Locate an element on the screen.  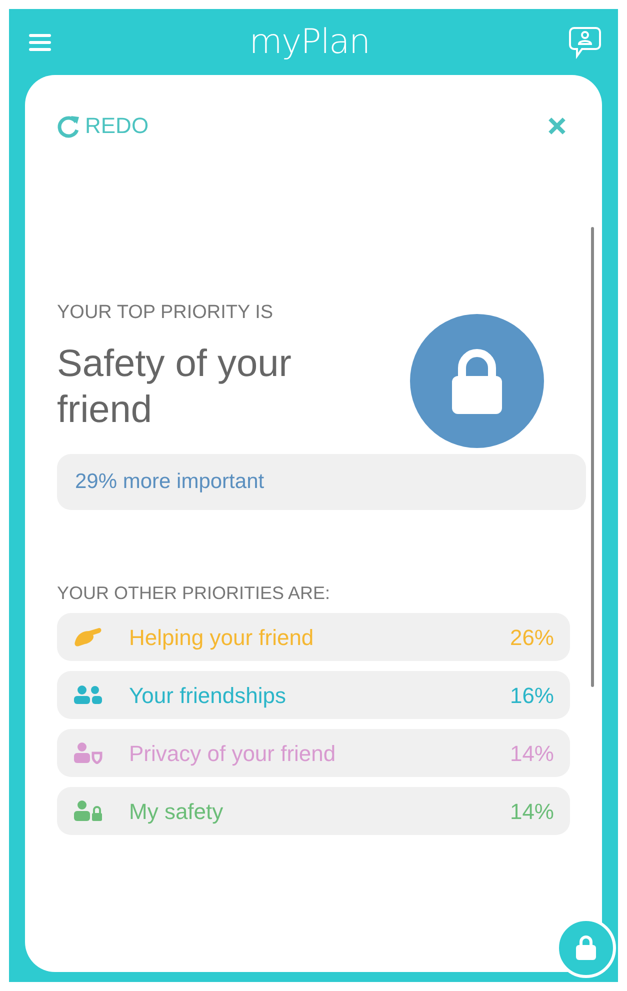
close-icon is located at coordinates (557, 125).